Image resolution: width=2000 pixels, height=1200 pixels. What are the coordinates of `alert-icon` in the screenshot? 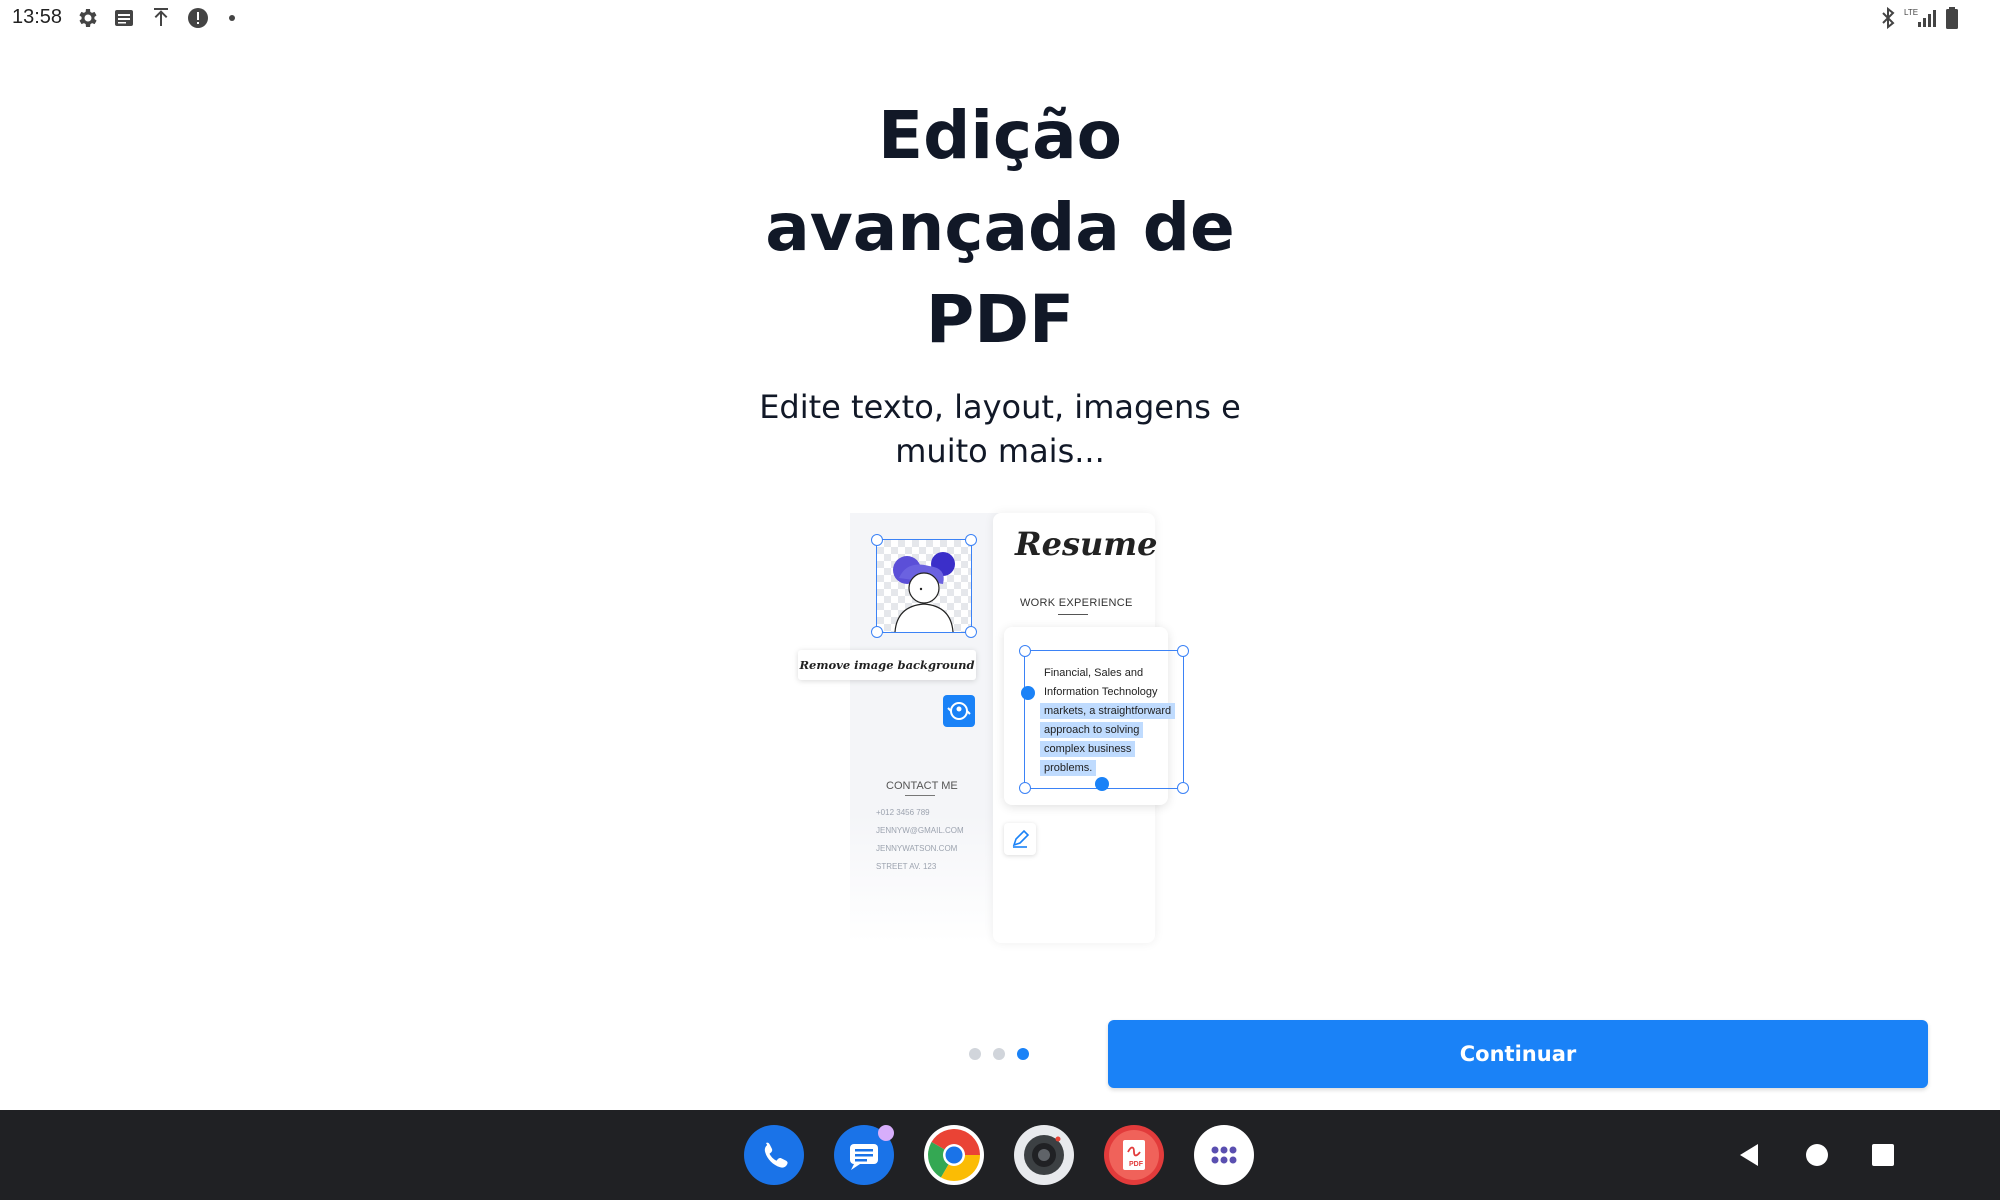 It's located at (198, 18).